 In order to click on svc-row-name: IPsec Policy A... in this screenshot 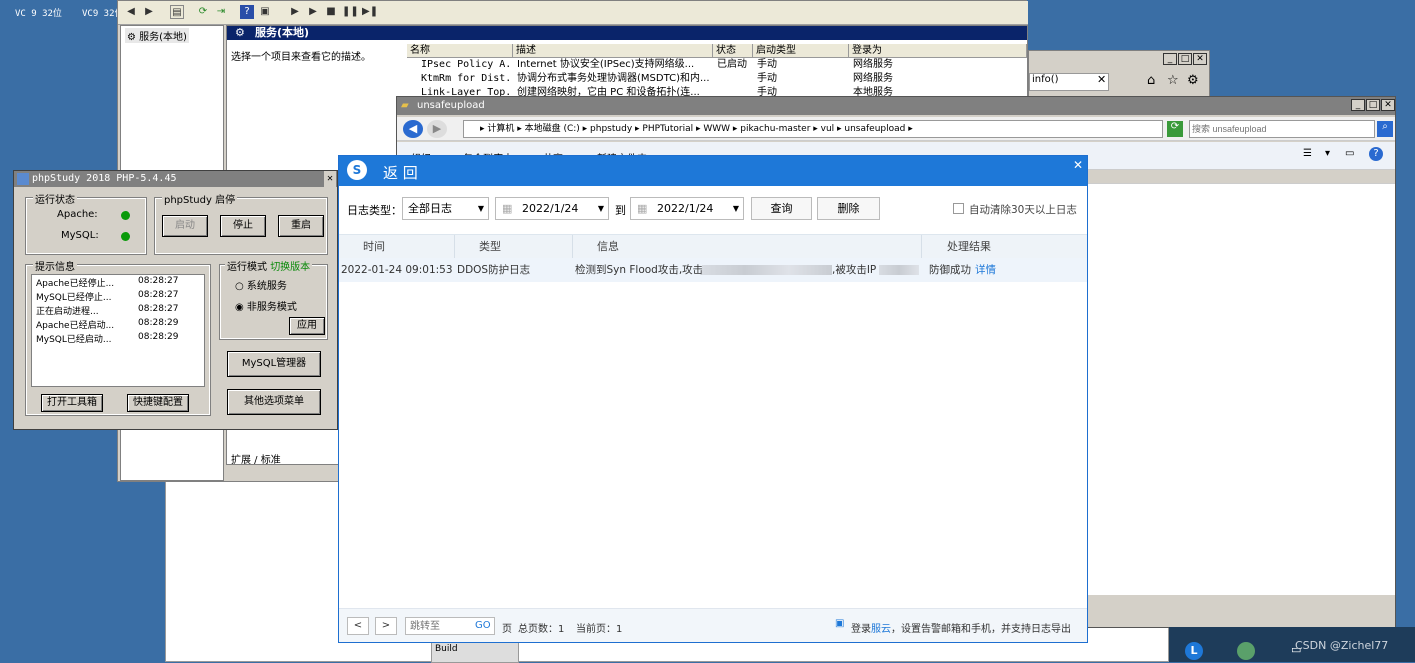, I will do `click(467, 65)`.